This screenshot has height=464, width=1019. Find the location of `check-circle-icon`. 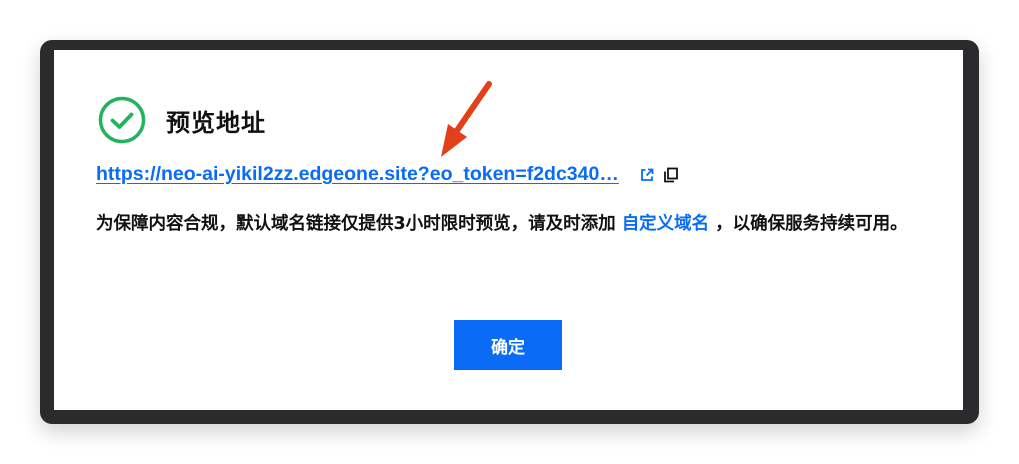

check-circle-icon is located at coordinates (122, 120).